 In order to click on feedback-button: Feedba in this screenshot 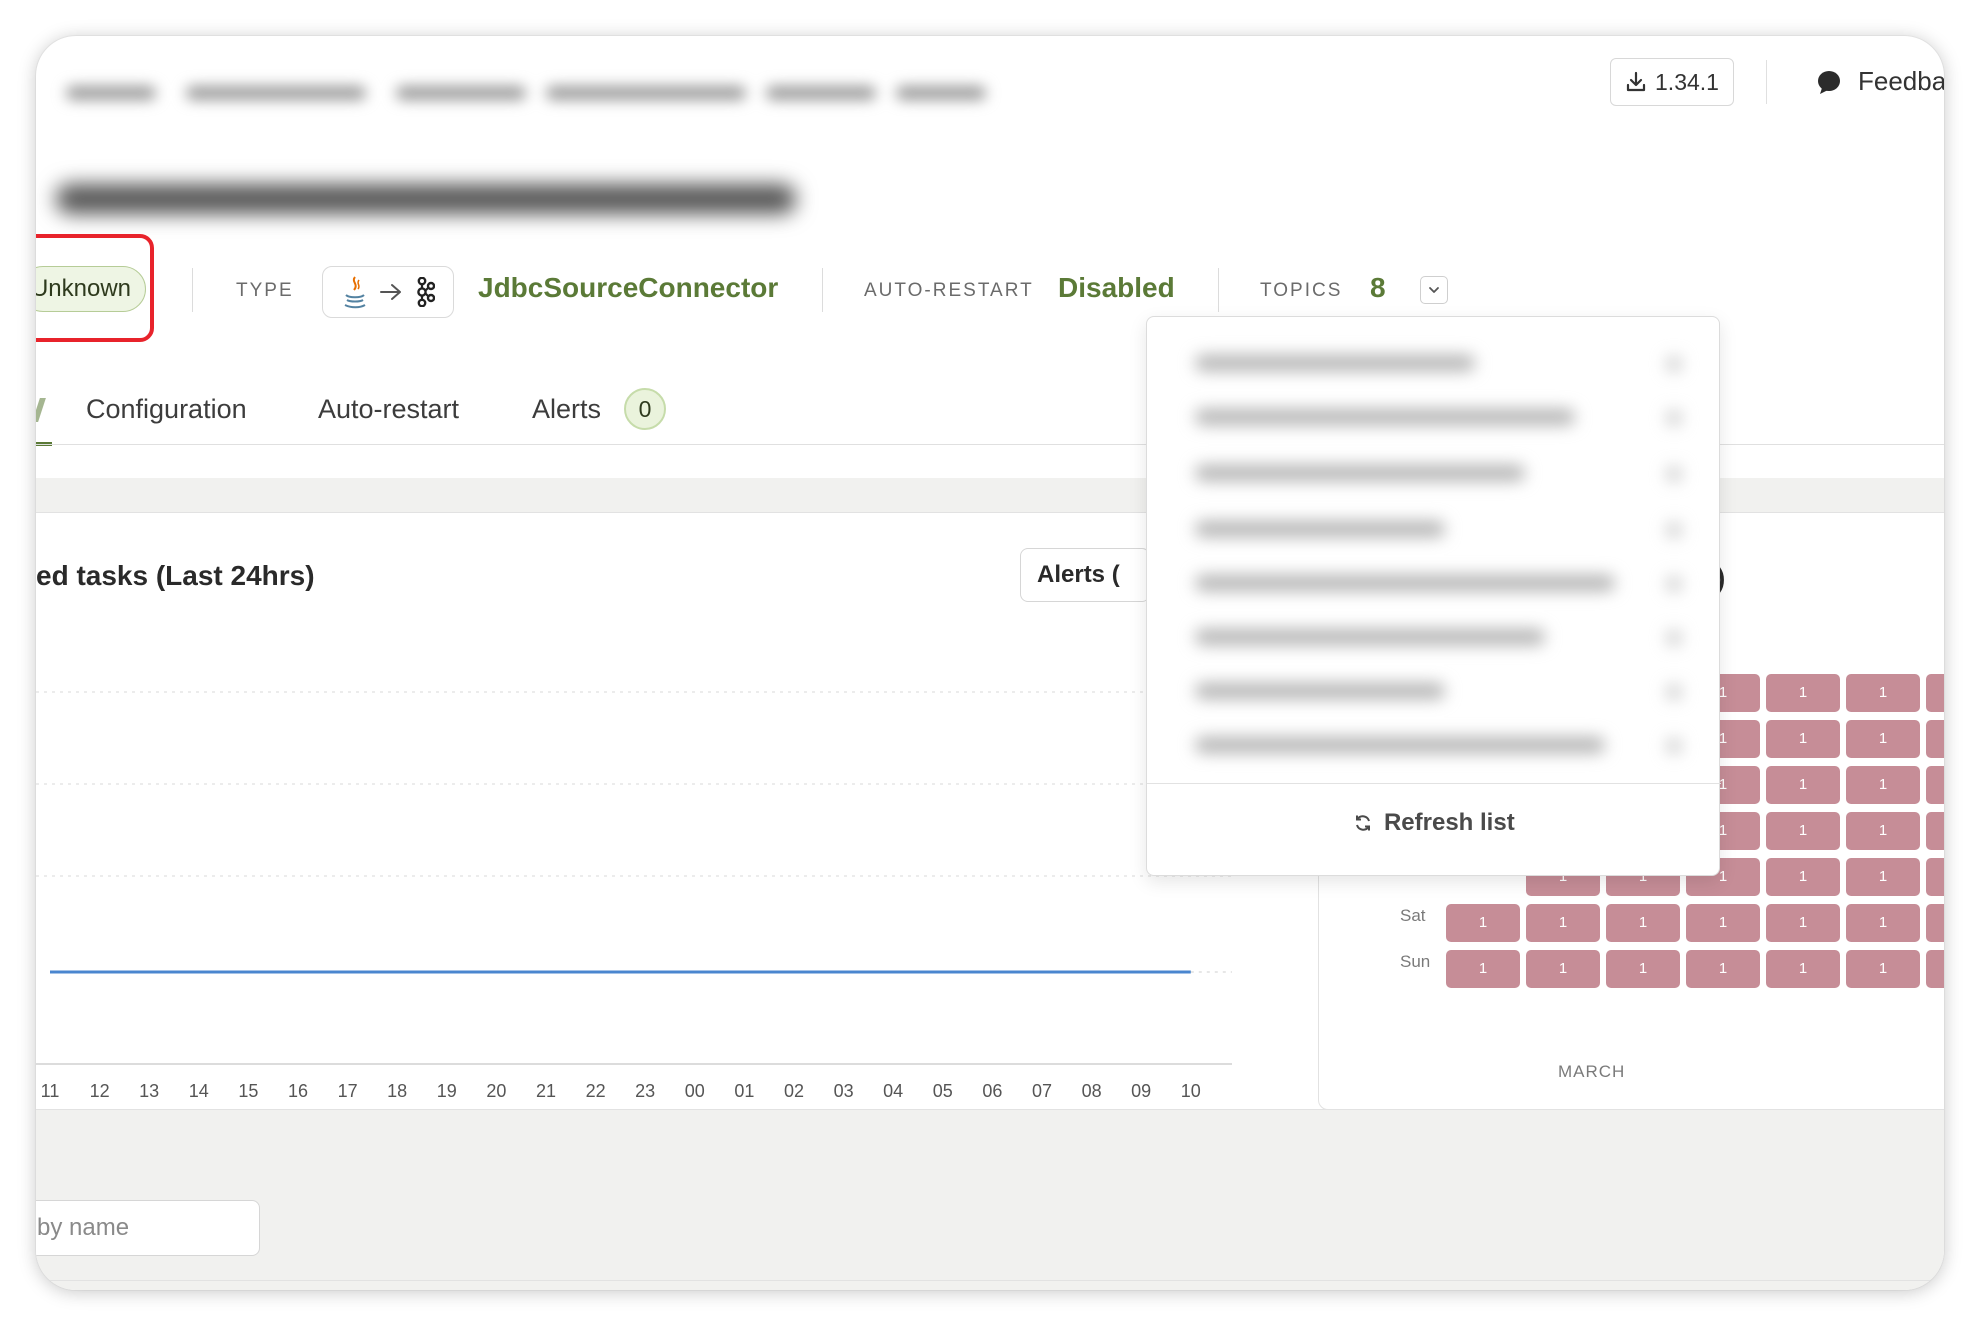, I will do `click(1880, 81)`.